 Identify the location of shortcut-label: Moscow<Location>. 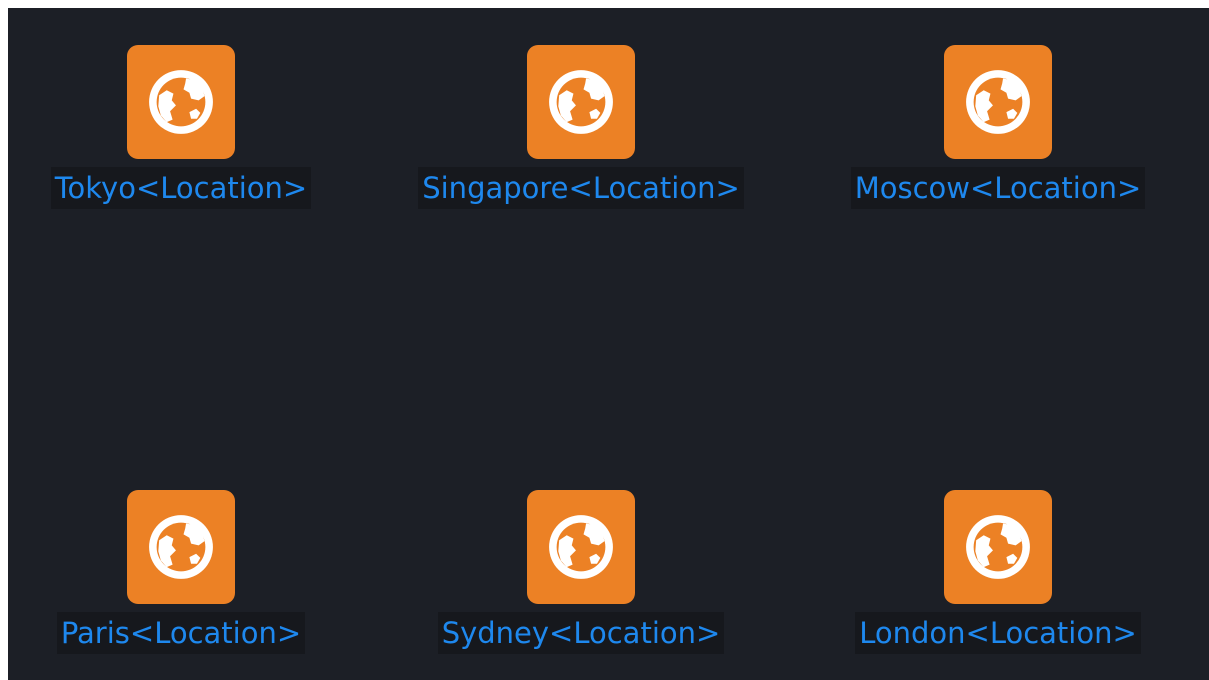
(998, 188).